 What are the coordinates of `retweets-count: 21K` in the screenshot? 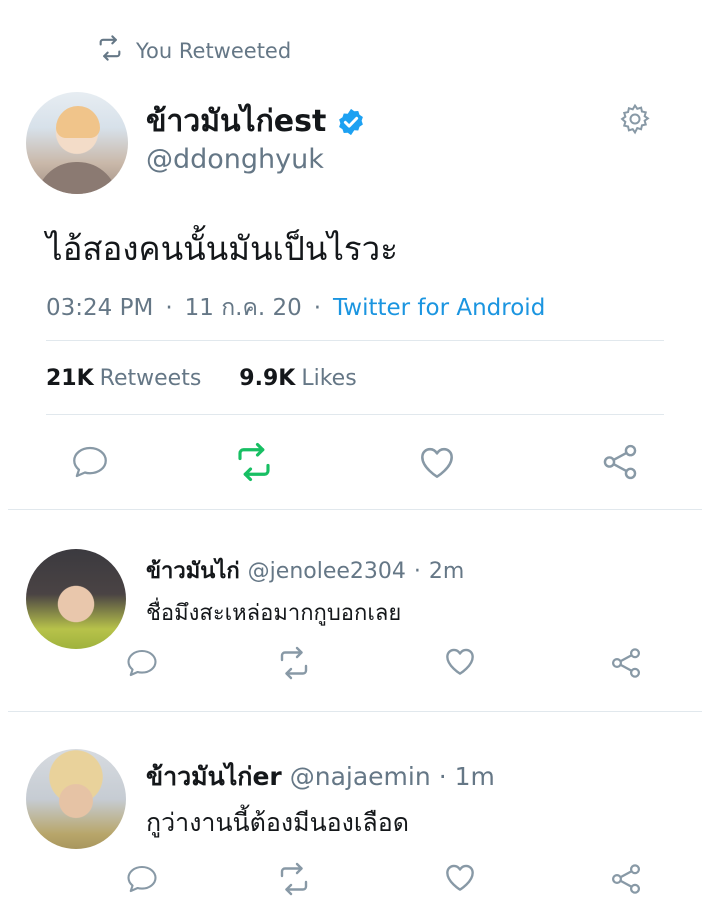 It's located at (70, 378).